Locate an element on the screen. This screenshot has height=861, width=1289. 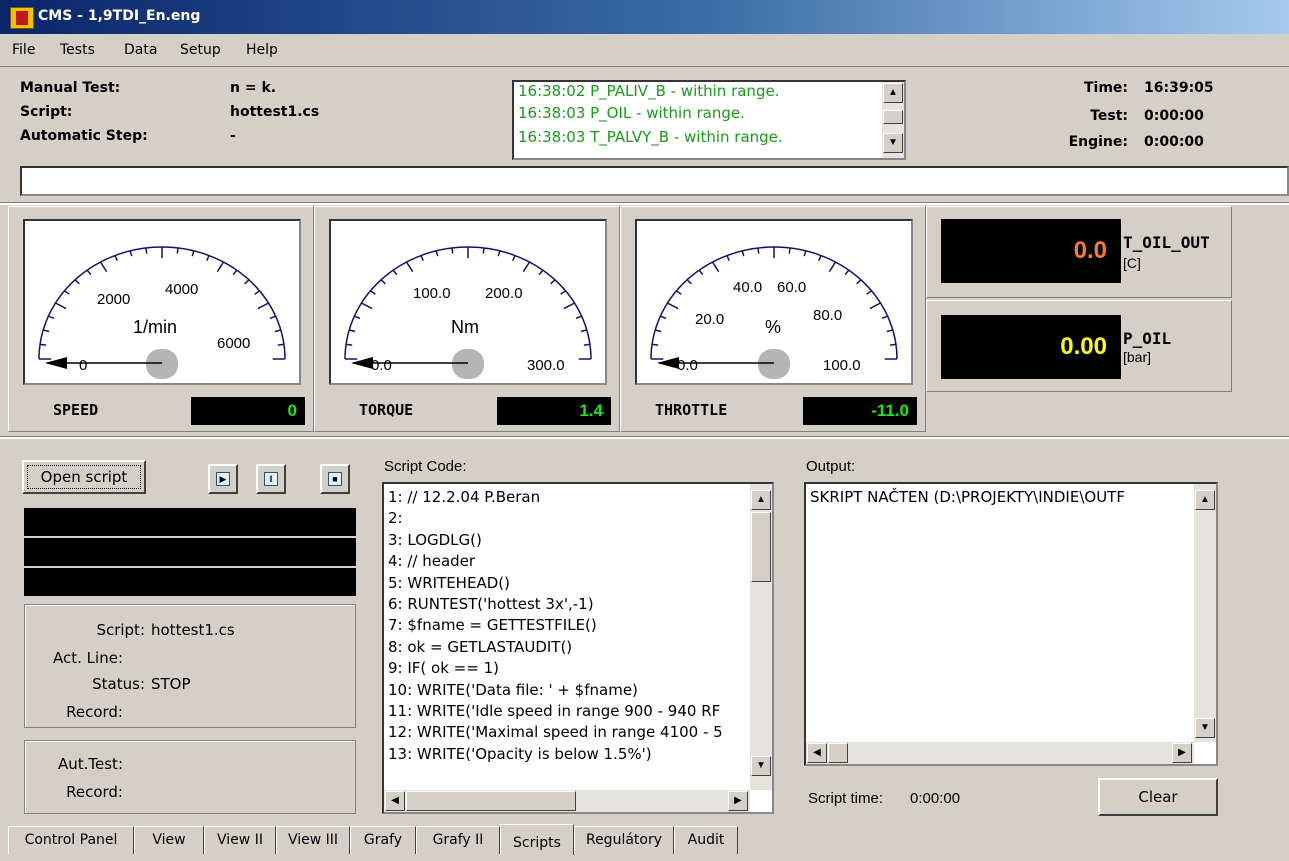
menu-file: File is located at coordinates (23, 50).